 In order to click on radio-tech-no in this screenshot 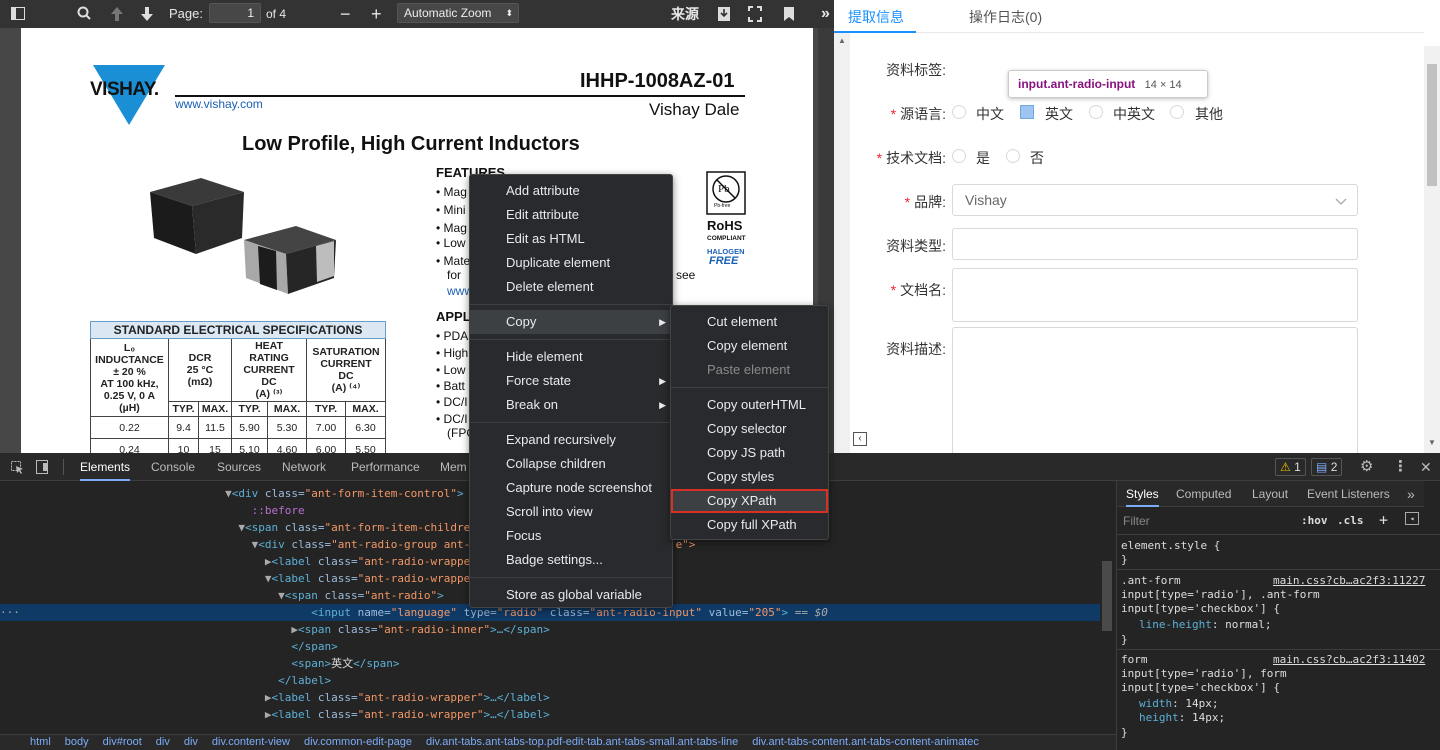, I will do `click(1013, 156)`.